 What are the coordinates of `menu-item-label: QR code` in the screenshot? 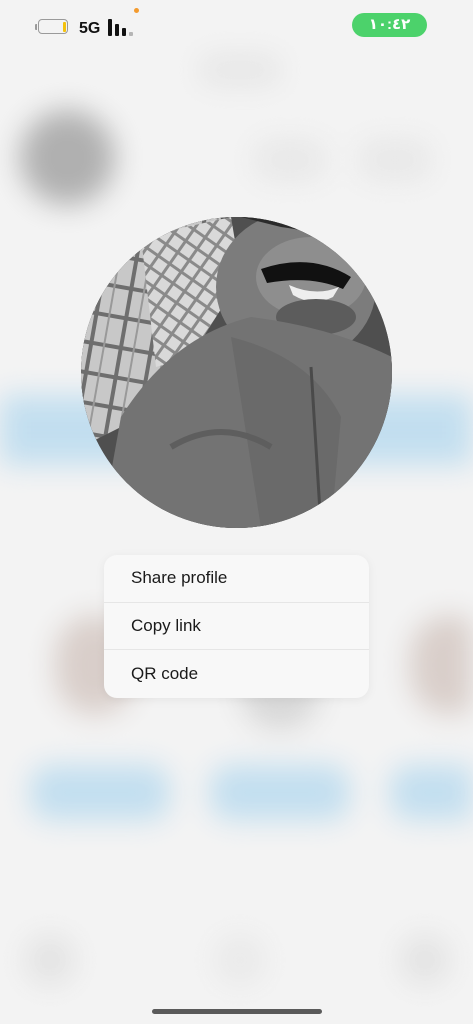 It's located at (165, 674).